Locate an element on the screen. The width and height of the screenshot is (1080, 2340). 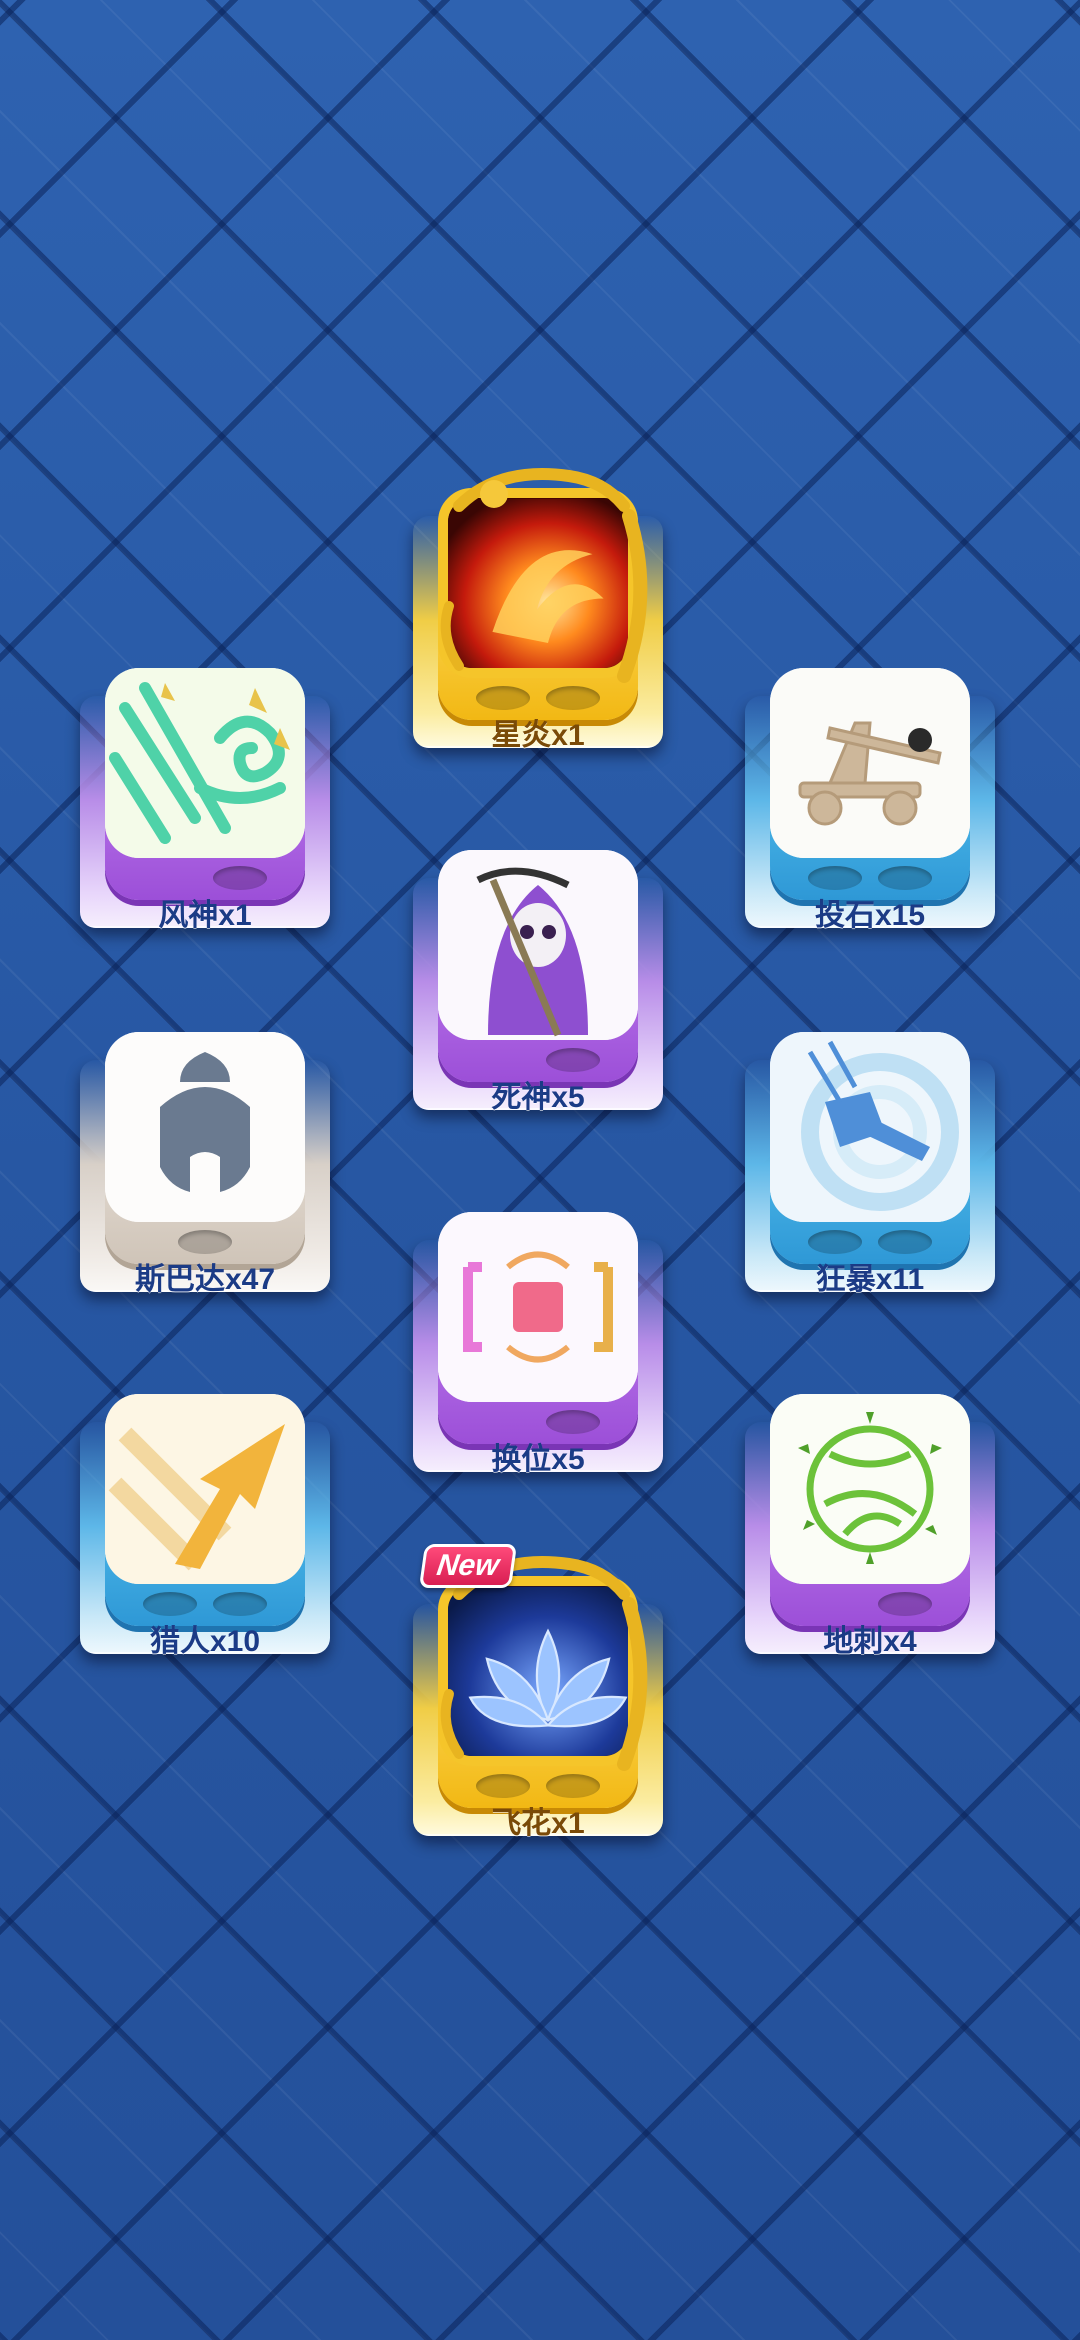
dice-label: 死神x5 is located at coordinates (538, 1097).